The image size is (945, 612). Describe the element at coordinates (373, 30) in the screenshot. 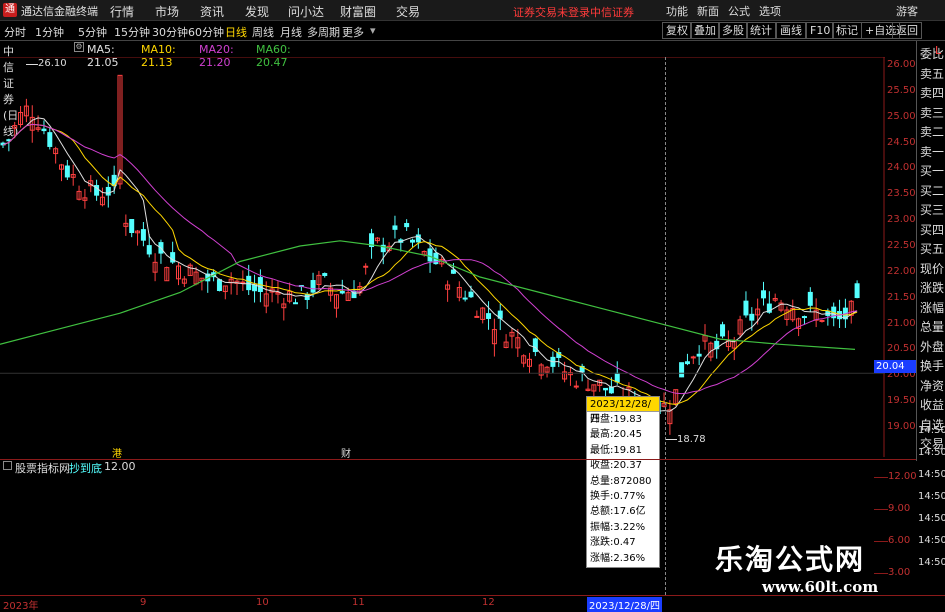

I see `more-dropdown-icon: ▾` at that location.